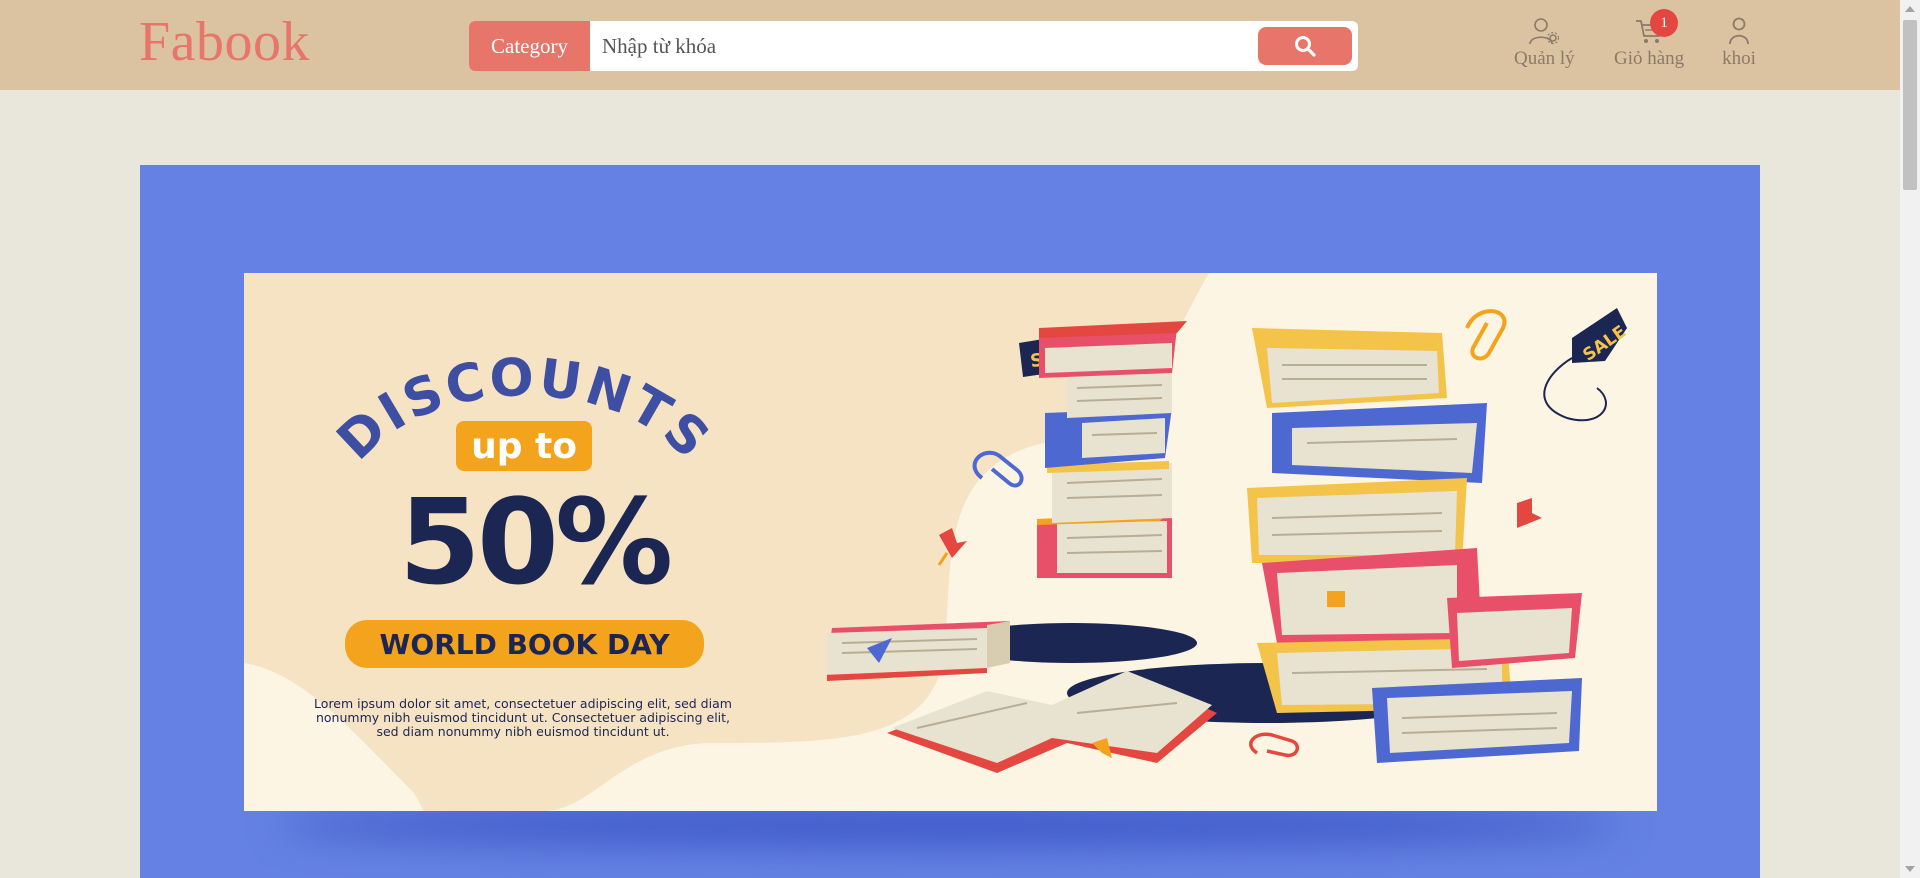 The height and width of the screenshot is (878, 1920). What do you see at coordinates (1664, 23) in the screenshot?
I see `cart-count-badge: 1` at bounding box center [1664, 23].